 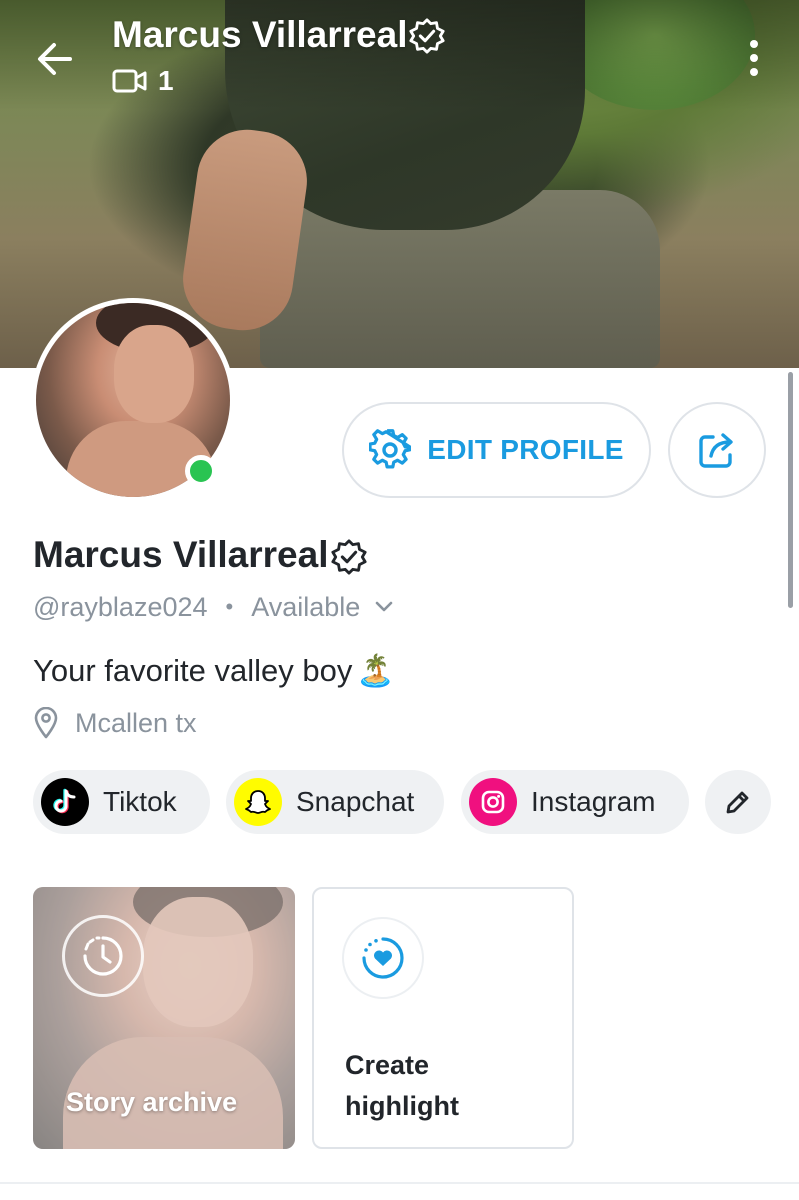 What do you see at coordinates (493, 802) in the screenshot?
I see `instagram-icon` at bounding box center [493, 802].